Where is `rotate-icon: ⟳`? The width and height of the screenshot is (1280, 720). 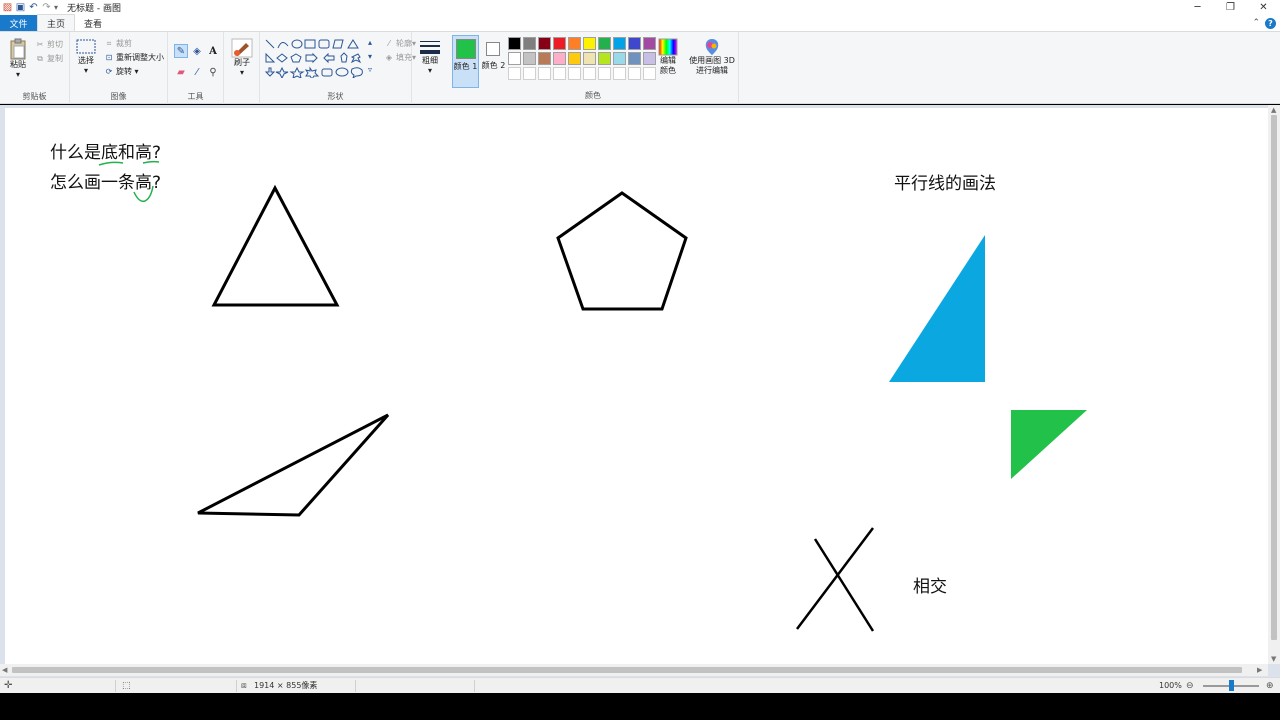
rotate-icon: ⟳ is located at coordinates (109, 71).